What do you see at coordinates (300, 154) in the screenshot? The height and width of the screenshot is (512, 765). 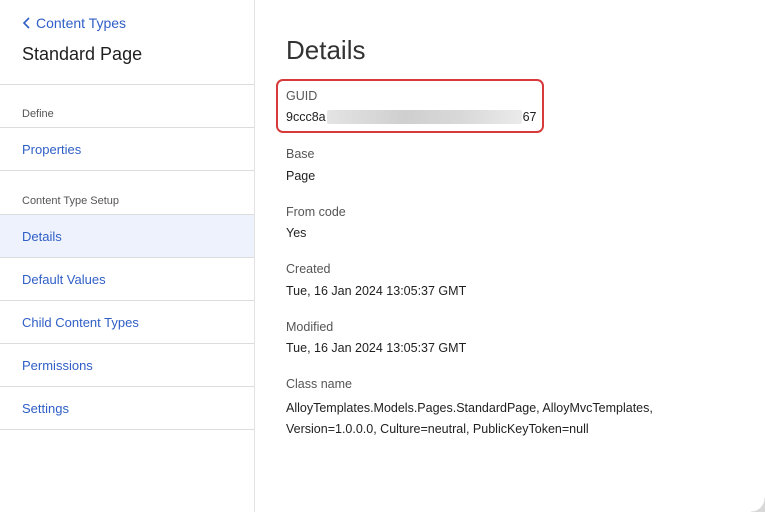 I see `base-label: Base` at bounding box center [300, 154].